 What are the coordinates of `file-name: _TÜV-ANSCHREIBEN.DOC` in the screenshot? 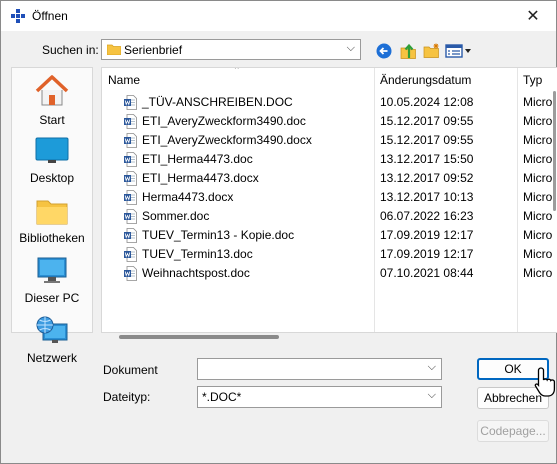 It's located at (217, 102).